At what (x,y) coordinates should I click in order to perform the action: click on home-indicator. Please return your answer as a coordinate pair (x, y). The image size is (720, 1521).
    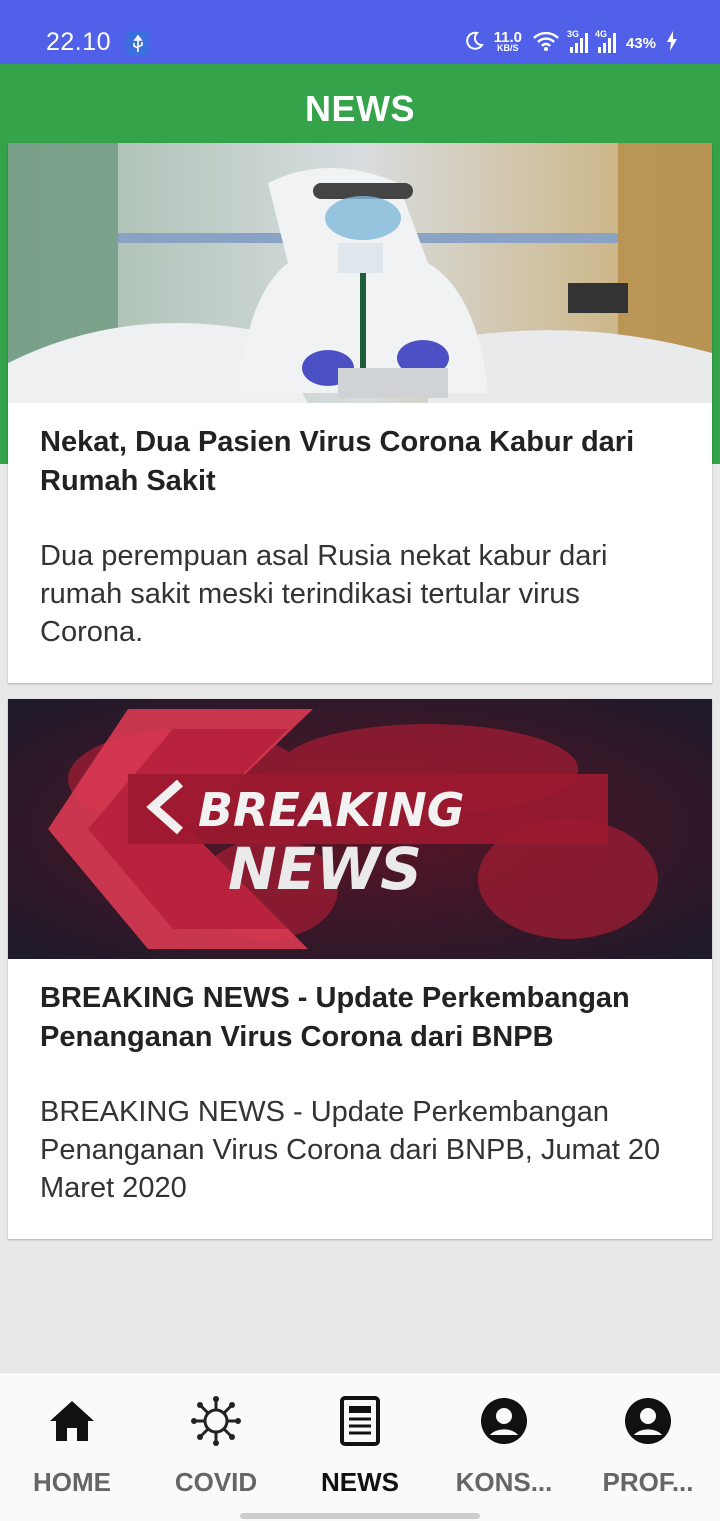
    Looking at the image, I should click on (360, 1516).